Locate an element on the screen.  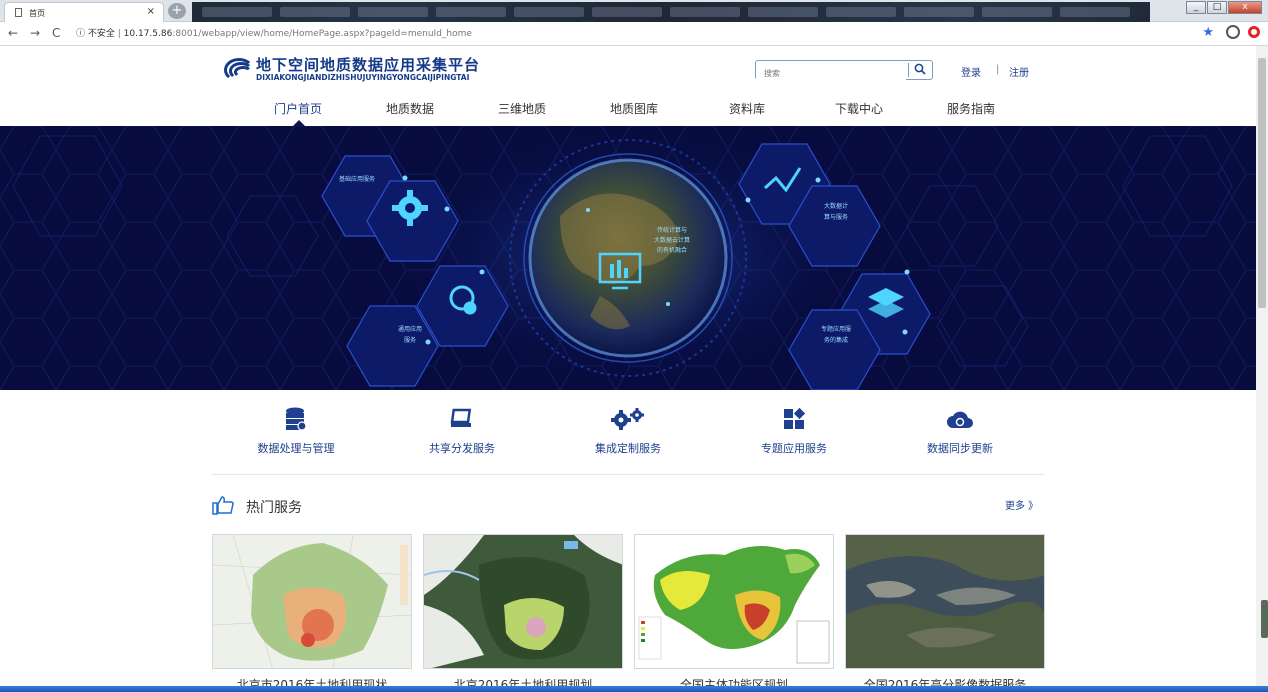
share-laptop-icon is located at coordinates (462, 419).